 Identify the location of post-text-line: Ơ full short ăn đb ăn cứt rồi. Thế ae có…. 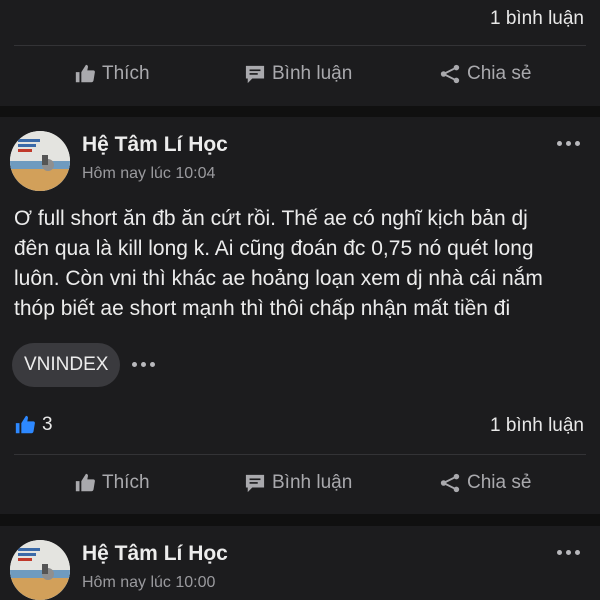
(271, 218).